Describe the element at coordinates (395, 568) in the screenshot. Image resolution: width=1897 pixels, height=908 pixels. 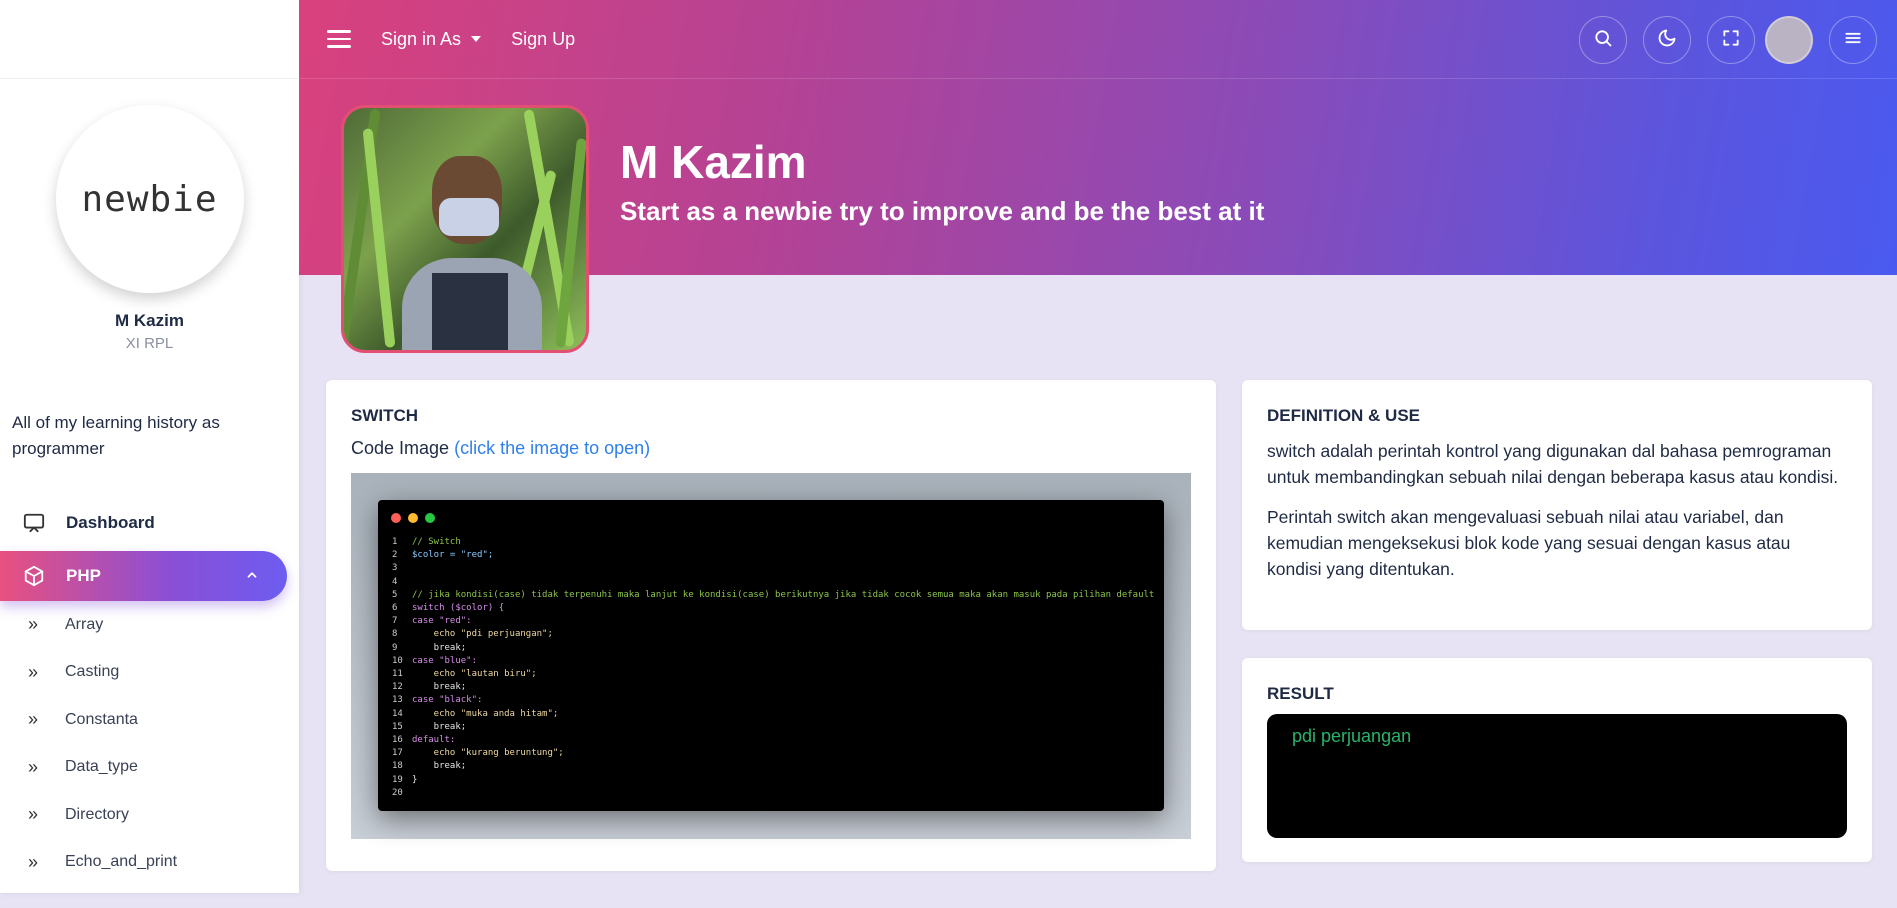
I see `line-number: 3` at that location.